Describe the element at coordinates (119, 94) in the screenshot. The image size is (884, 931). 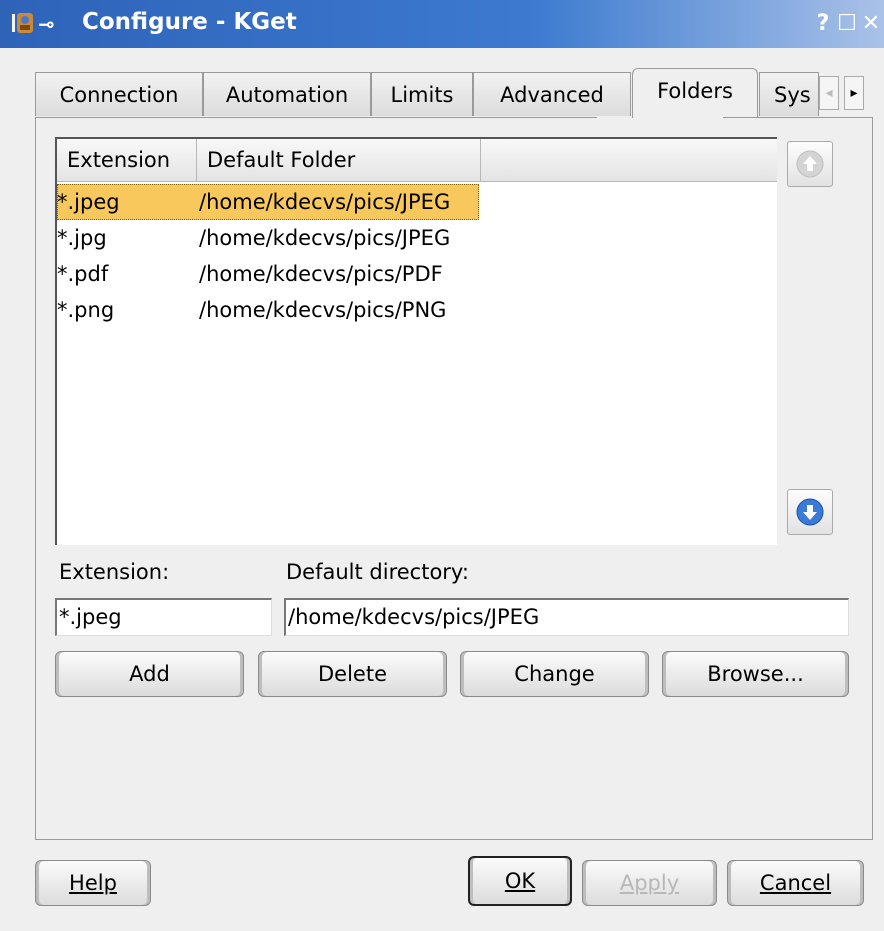
I see `tab-connection: Connection` at that location.